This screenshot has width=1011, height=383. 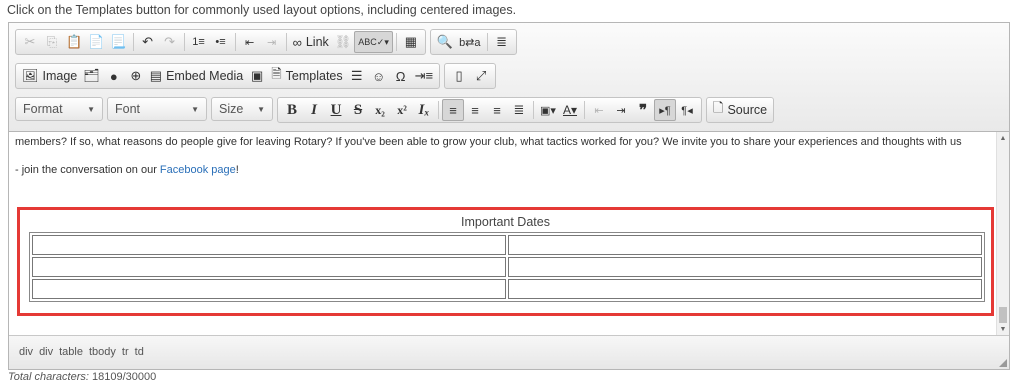 What do you see at coordinates (445, 42) in the screenshot?
I see `find-icon: 🔍` at bounding box center [445, 42].